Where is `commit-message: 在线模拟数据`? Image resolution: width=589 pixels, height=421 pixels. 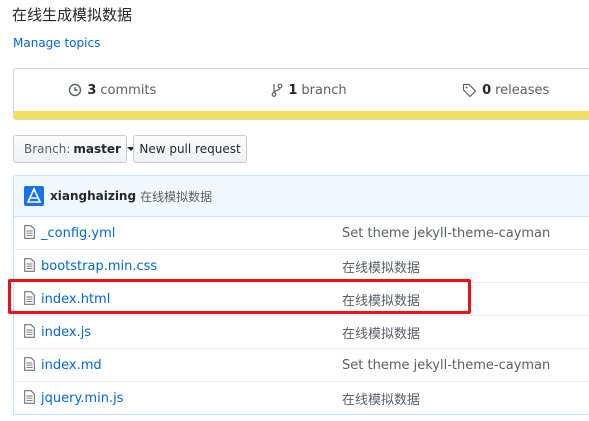 commit-message: 在线模拟数据 is located at coordinates (176, 196).